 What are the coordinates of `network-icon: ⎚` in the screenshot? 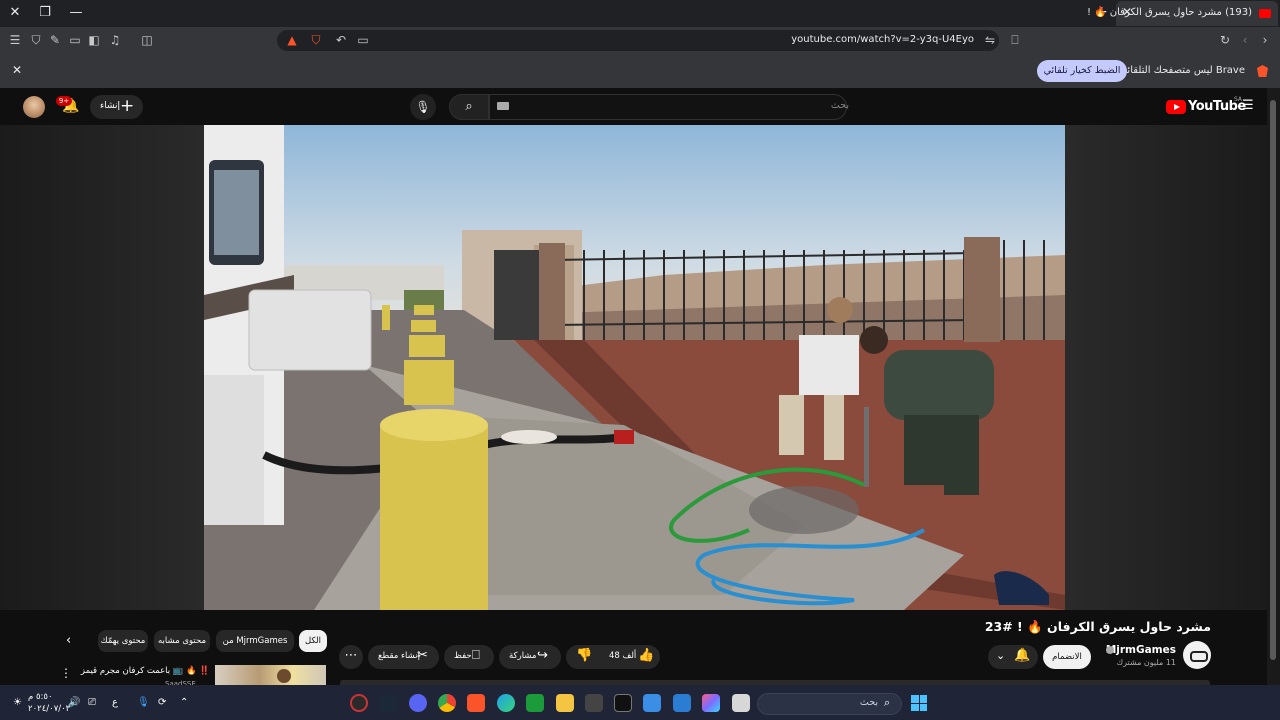 It's located at (92, 702).